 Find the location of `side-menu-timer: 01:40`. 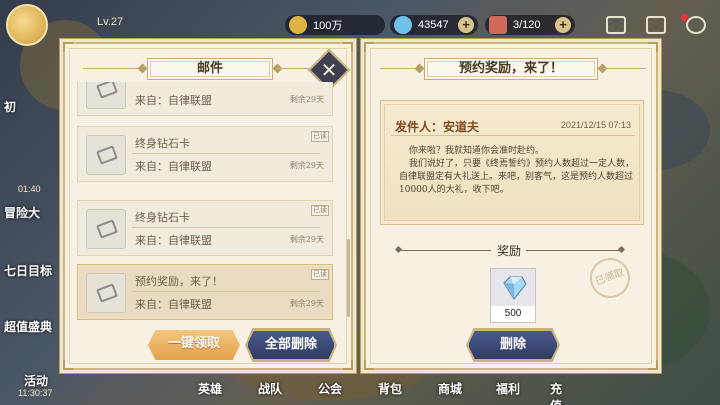

side-menu-timer: 01:40 is located at coordinates (29, 189).